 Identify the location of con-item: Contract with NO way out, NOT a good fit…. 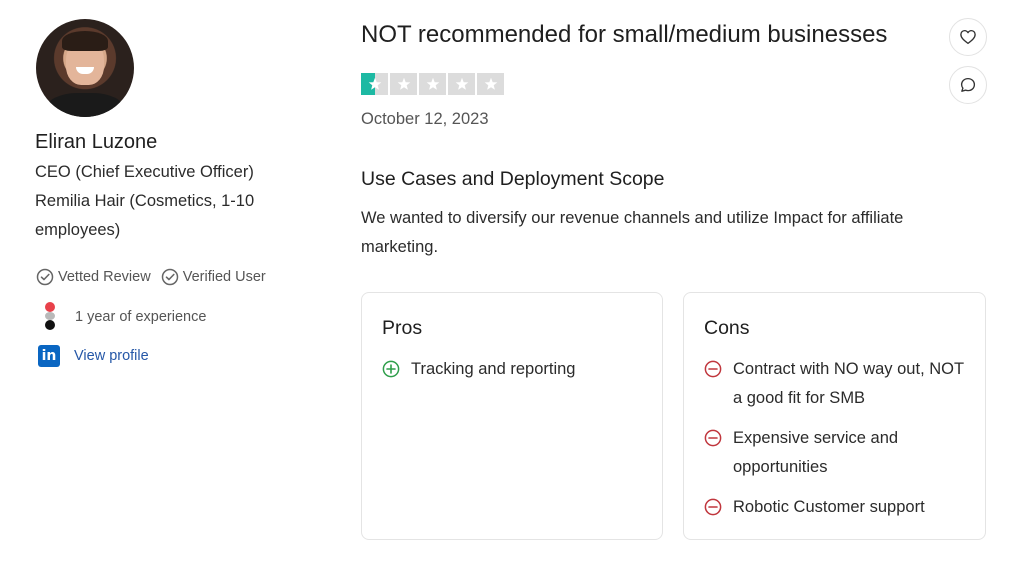
(836, 384).